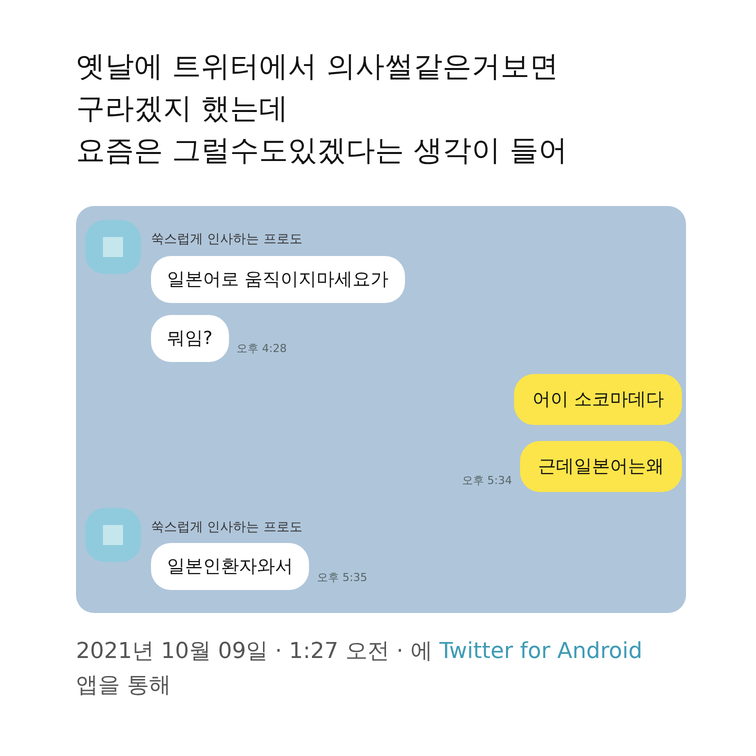 This screenshot has width=756, height=756. Describe the element at coordinates (540, 651) in the screenshot. I see `source-link: Twitter for Android` at that location.